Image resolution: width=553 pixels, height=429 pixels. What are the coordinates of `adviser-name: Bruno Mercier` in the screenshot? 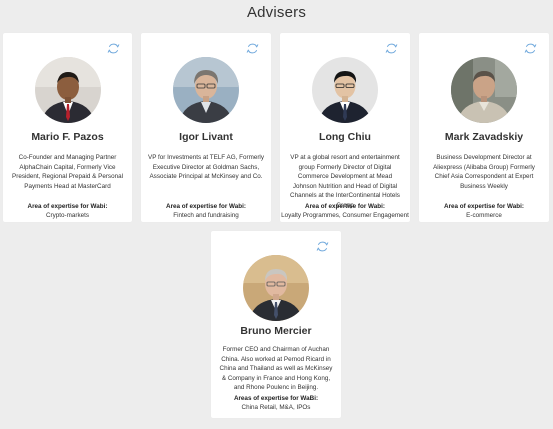 It's located at (276, 331).